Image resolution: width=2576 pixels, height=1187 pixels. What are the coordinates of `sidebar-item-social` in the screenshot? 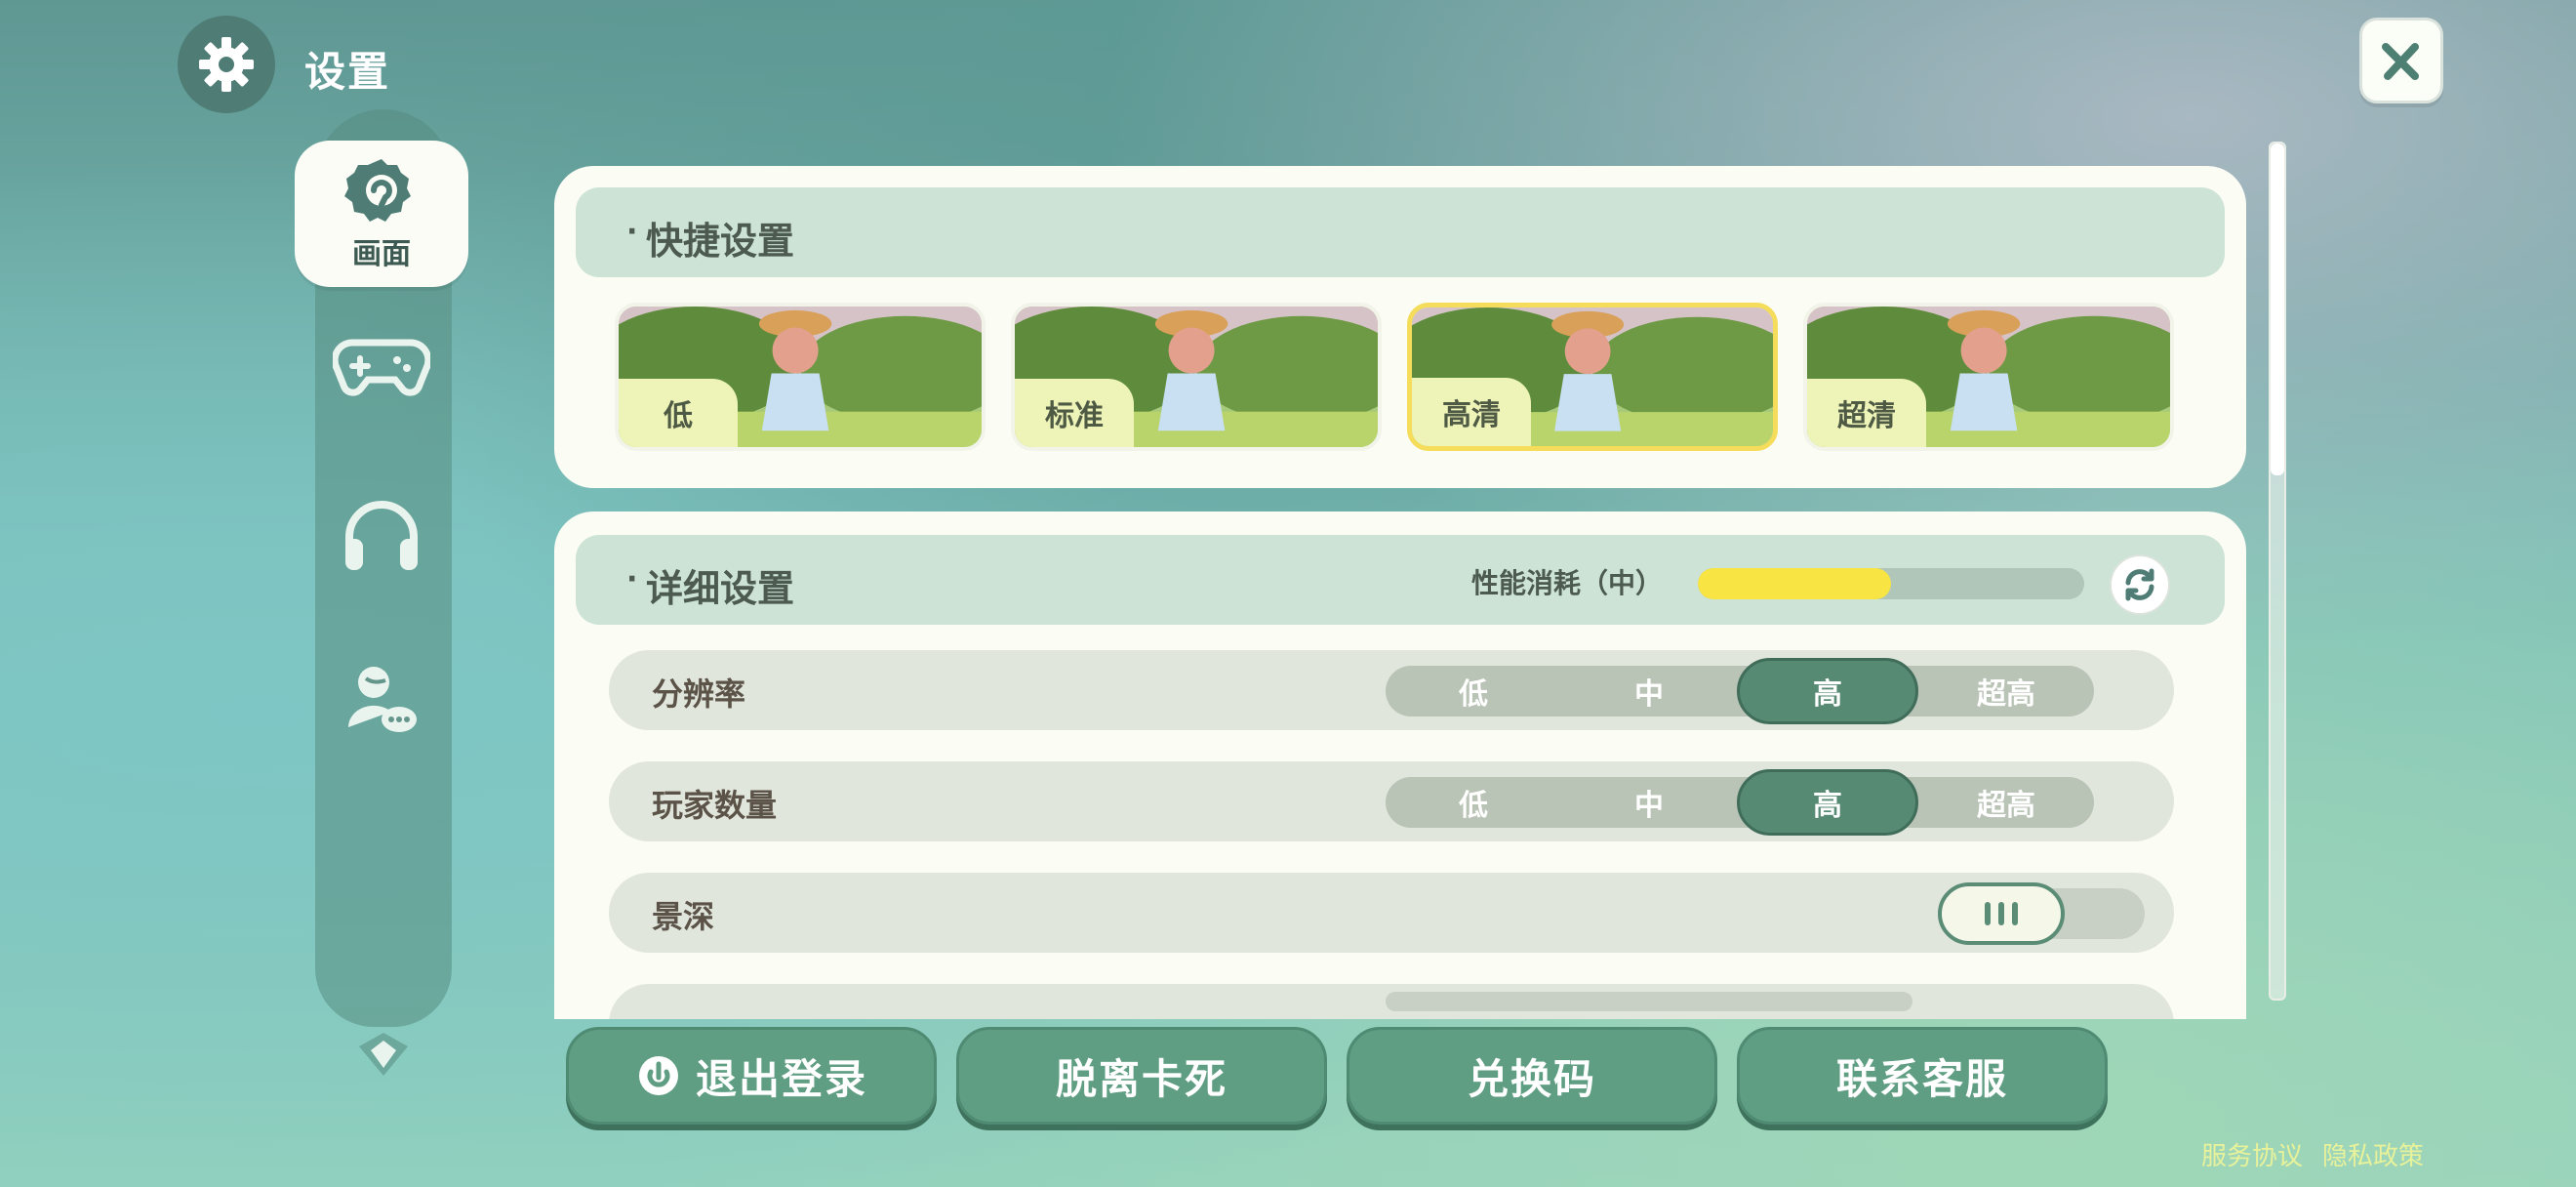 It's located at (381, 698).